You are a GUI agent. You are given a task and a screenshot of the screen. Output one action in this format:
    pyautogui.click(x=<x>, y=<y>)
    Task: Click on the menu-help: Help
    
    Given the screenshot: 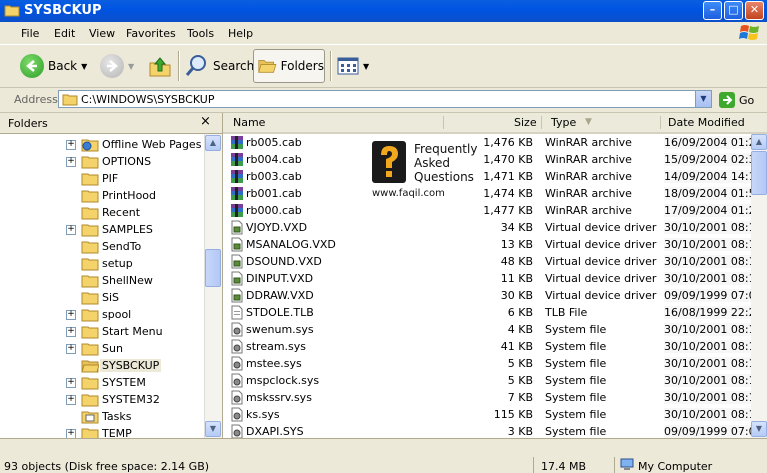 What is the action you would take?
    pyautogui.click(x=240, y=33)
    